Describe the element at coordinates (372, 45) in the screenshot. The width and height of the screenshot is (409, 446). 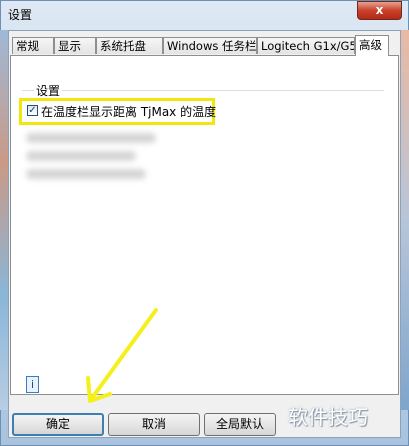
I see `tab-advanced: 高级` at that location.